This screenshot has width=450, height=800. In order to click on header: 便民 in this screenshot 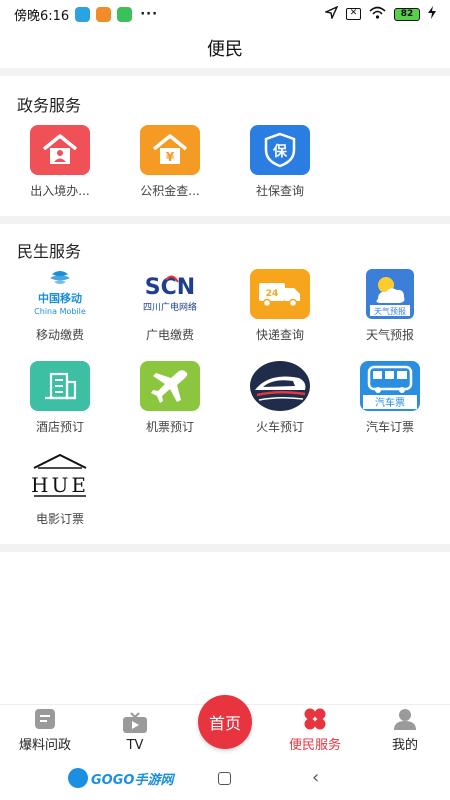, I will do `click(225, 48)`.